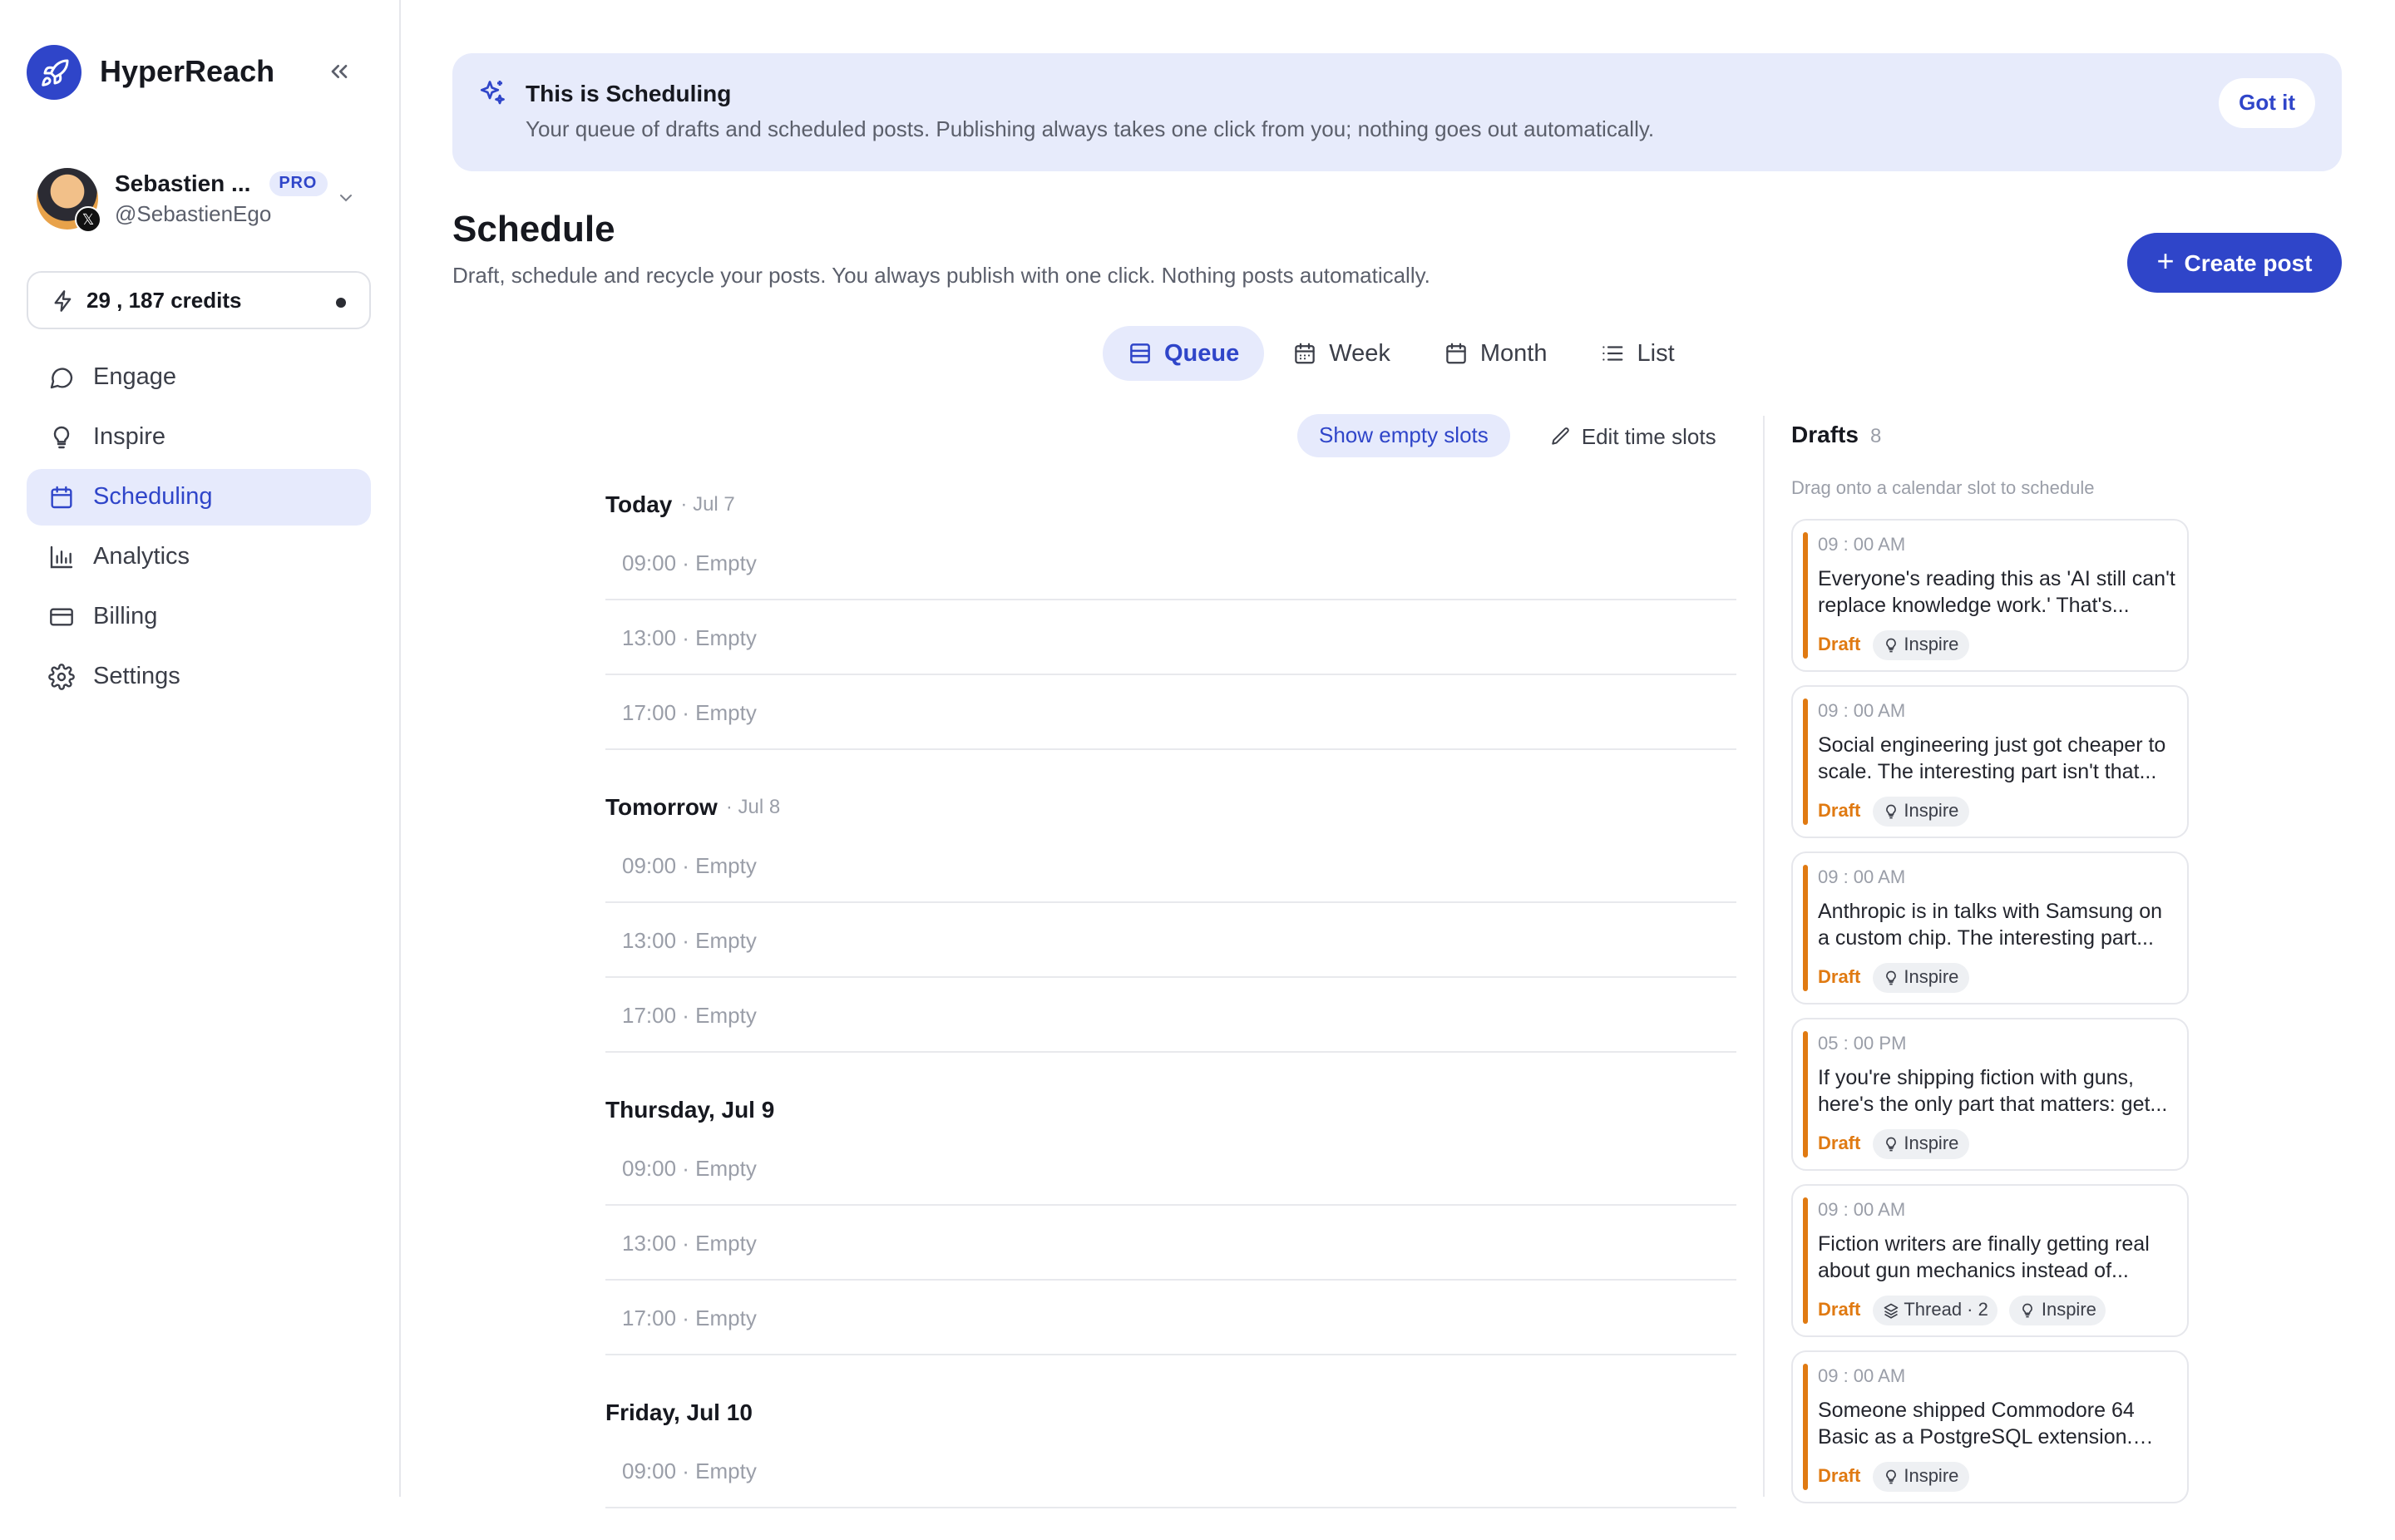 Image resolution: width=2395 pixels, height=1540 pixels. Describe the element at coordinates (199, 437) in the screenshot. I see `nav-item-inspire: Inspire` at that location.